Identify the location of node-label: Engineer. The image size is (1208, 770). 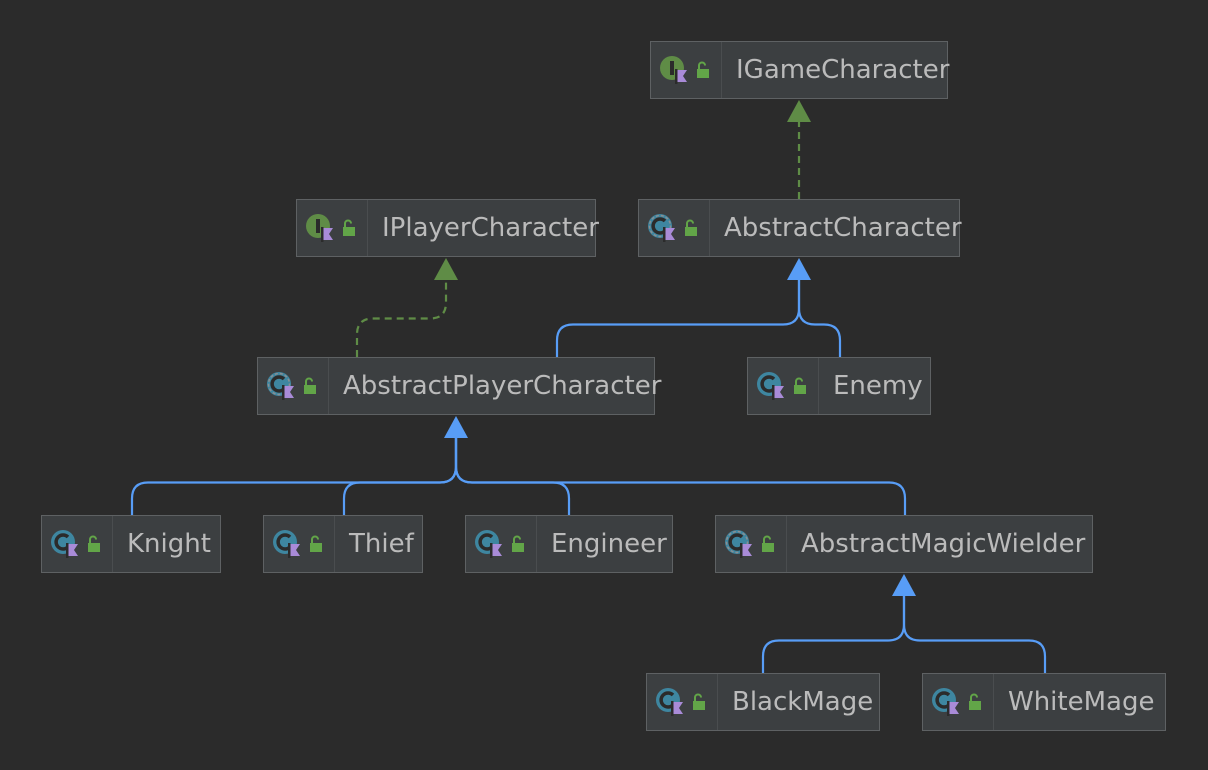
(609, 544).